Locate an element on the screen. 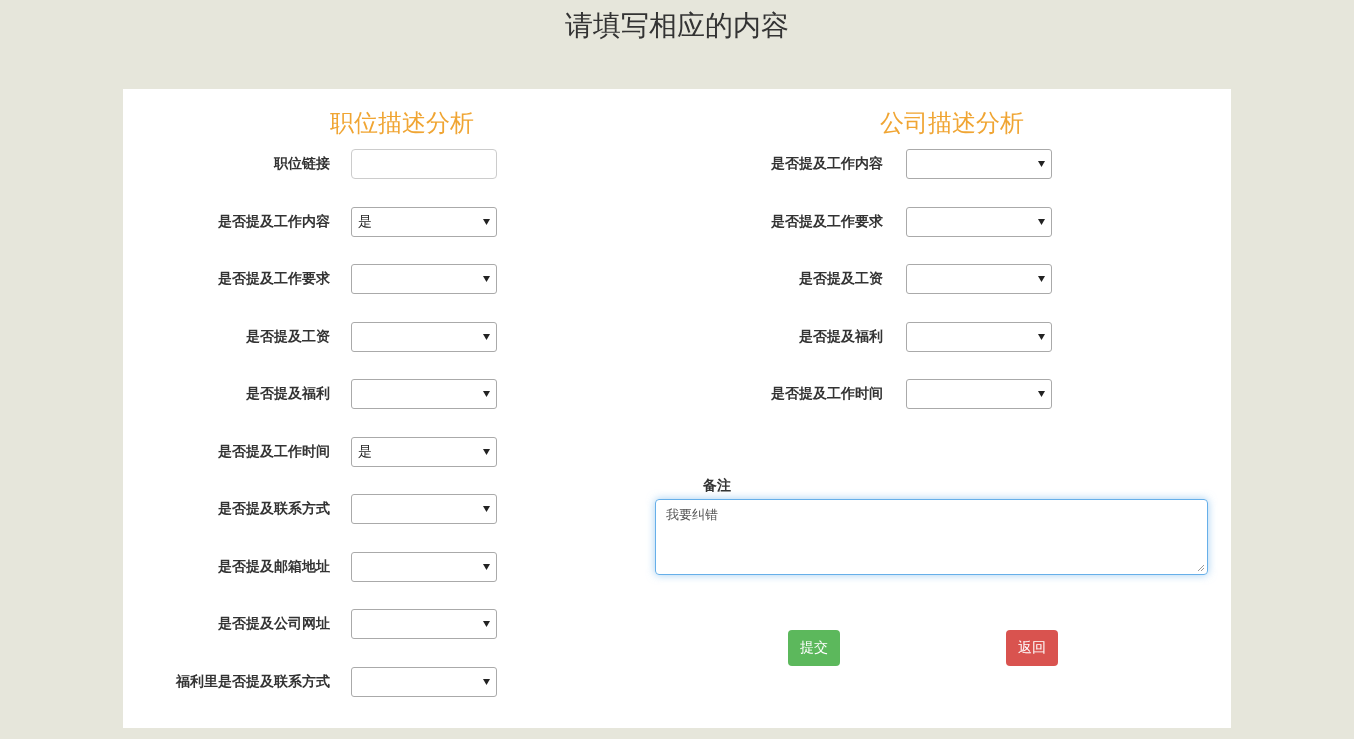  section-heading: 职位描述分析 is located at coordinates (402, 123).